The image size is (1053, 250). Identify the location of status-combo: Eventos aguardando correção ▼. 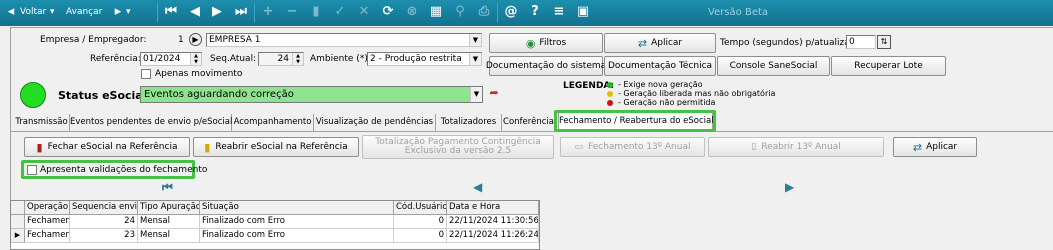
(311, 94).